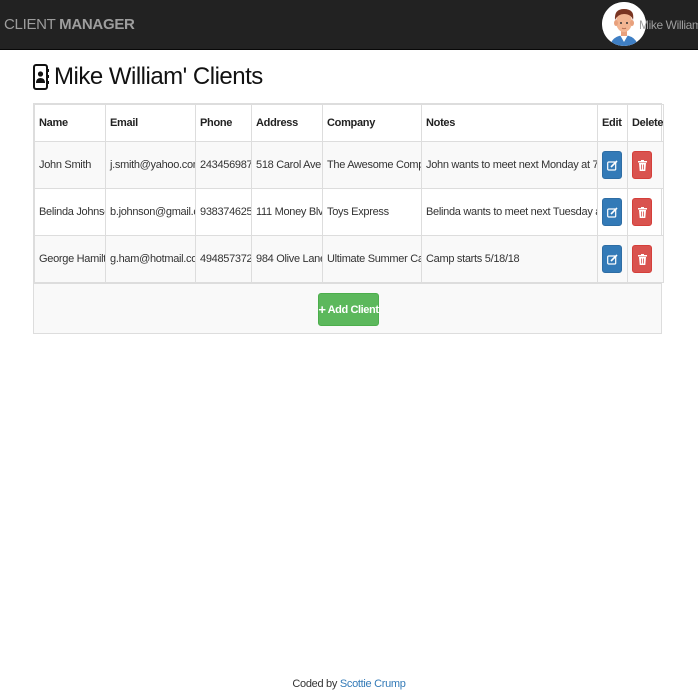 Image resolution: width=698 pixels, height=698 pixels. Describe the element at coordinates (287, 212) in the screenshot. I see `cell-address: 111 Money Blvd.` at that location.